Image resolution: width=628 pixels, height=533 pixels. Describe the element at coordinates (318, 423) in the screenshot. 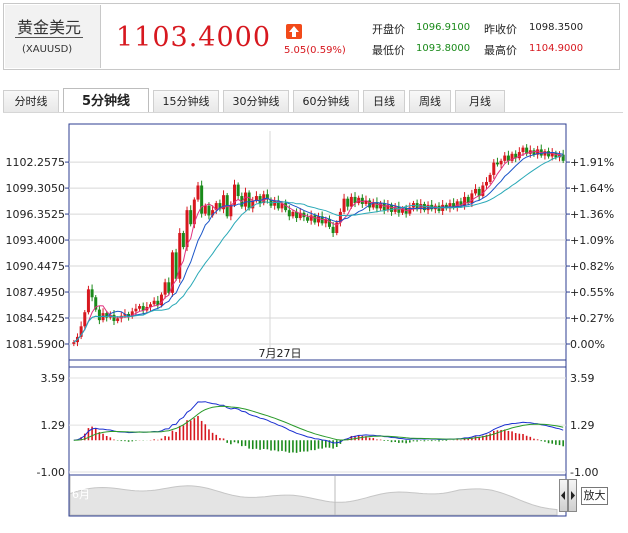

I see `dea-line` at that location.